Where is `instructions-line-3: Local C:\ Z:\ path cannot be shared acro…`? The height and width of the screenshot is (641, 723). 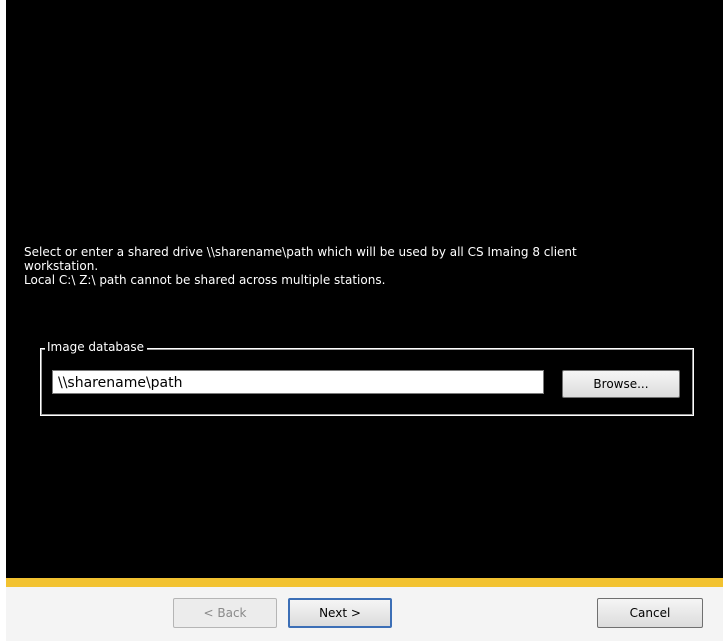
instructions-line-3: Local C:\ Z:\ path cannot be shared acro… is located at coordinates (205, 280).